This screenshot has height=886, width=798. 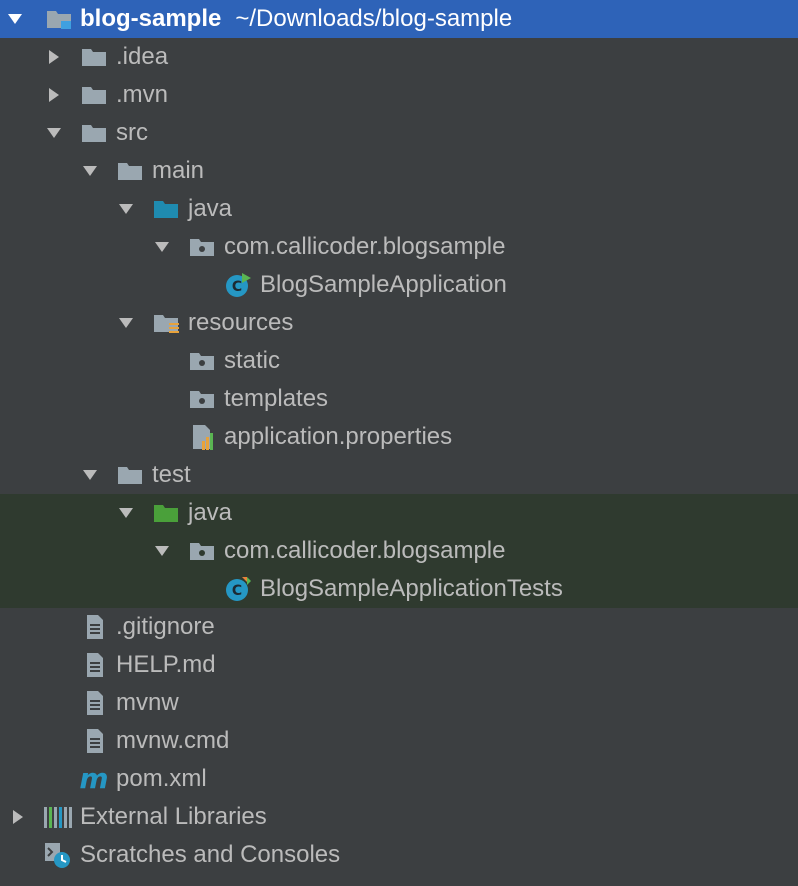 What do you see at coordinates (411, 588) in the screenshot?
I see `tree-label: BlogSampleApplicationTests` at bounding box center [411, 588].